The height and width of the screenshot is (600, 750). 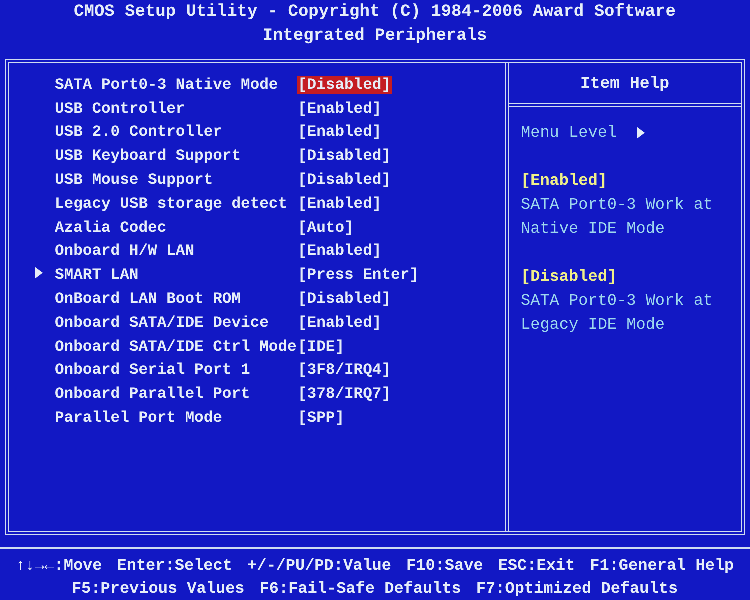 What do you see at coordinates (176, 394) in the screenshot?
I see `setting-label: Onboard Parallel Port` at bounding box center [176, 394].